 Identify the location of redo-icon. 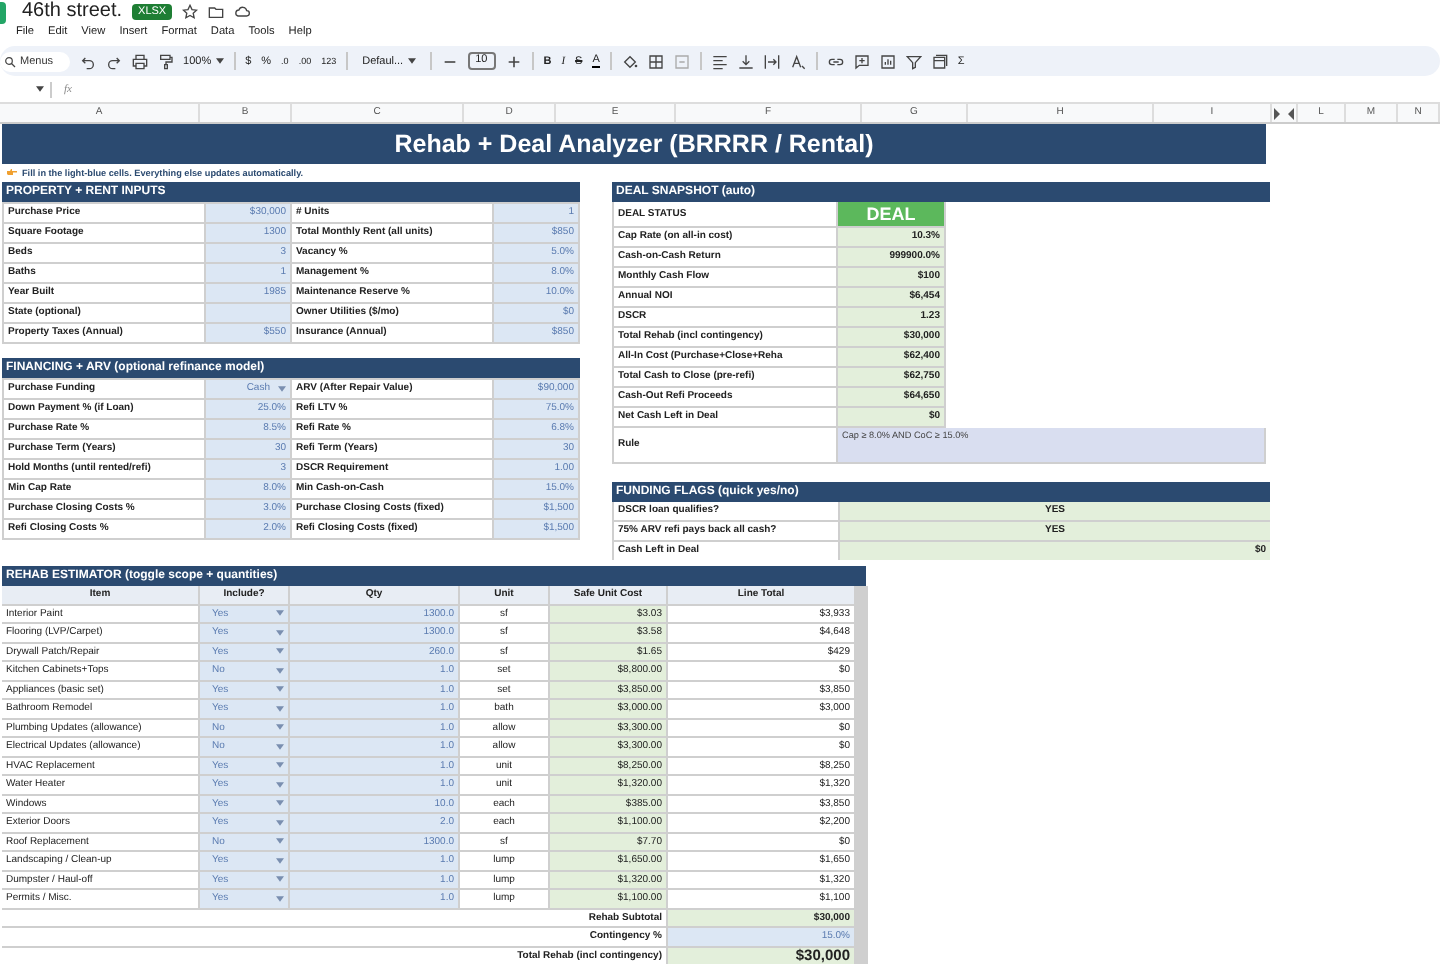
(113, 61).